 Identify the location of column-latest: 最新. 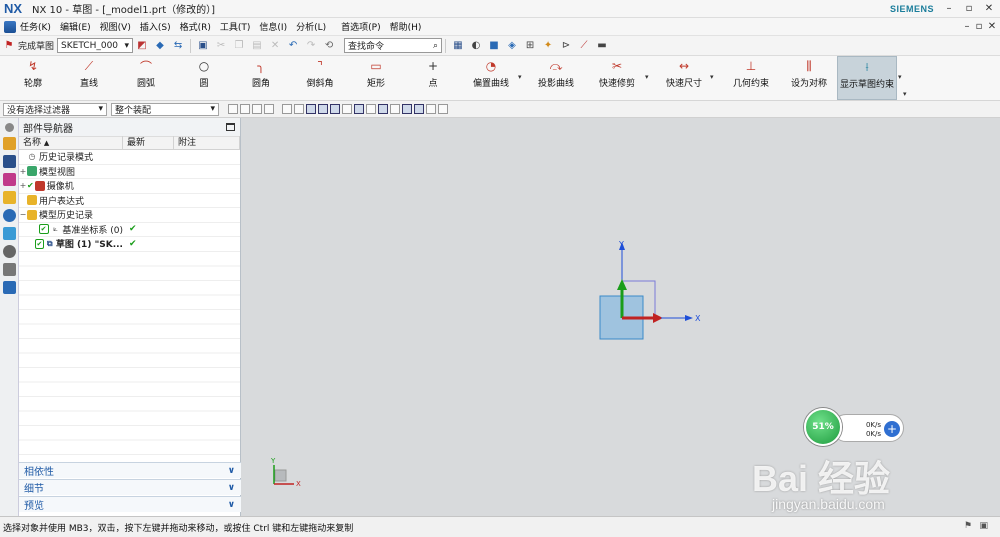
(148, 143).